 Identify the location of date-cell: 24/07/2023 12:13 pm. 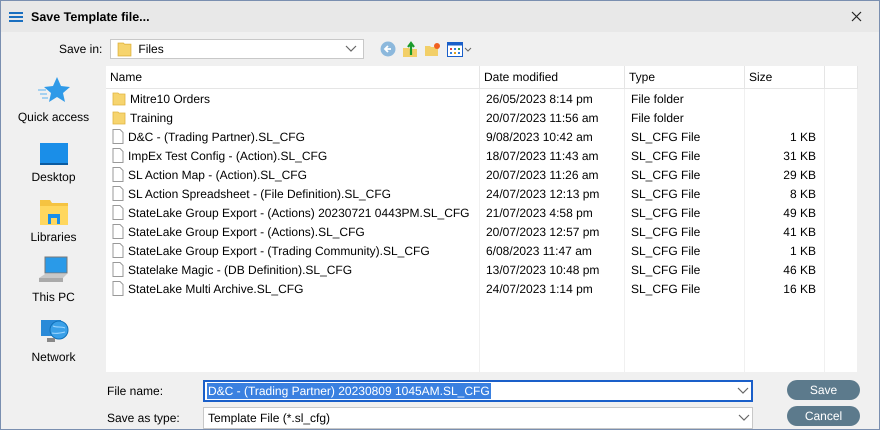
(552, 193).